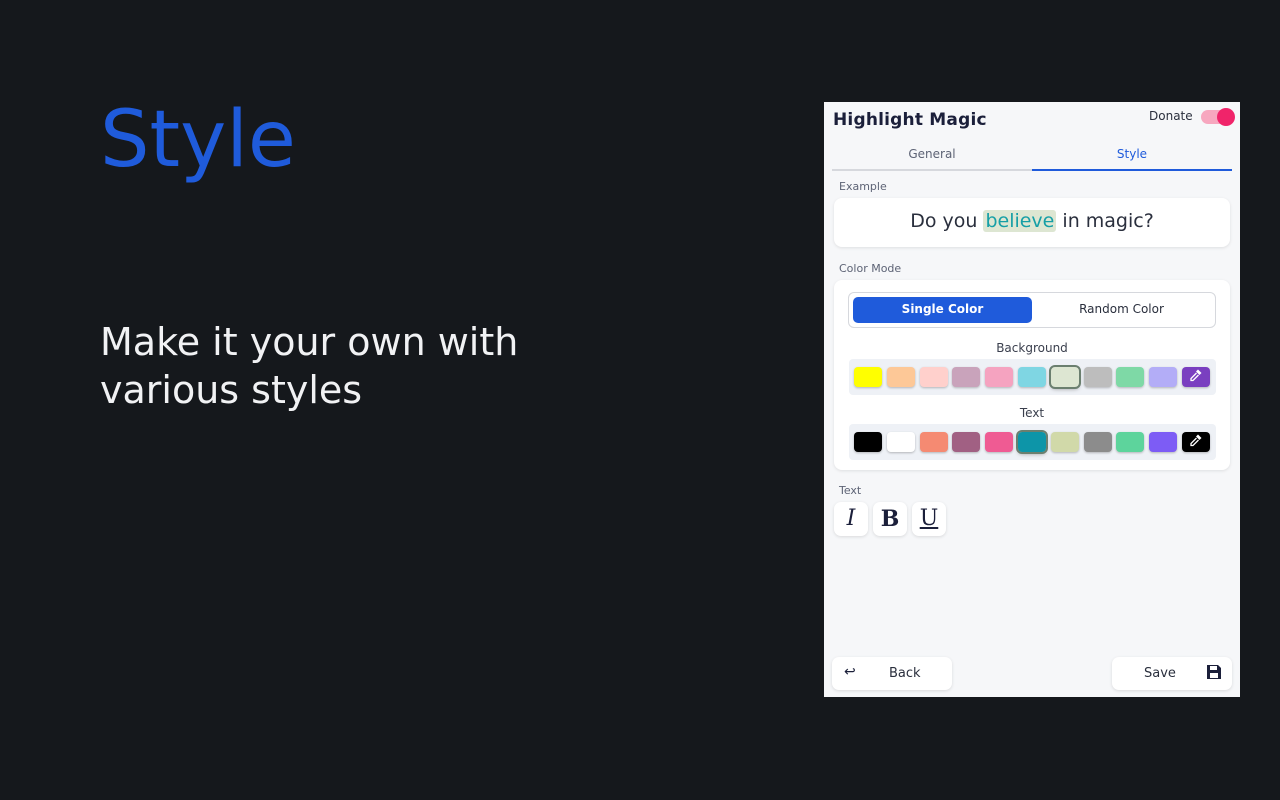  What do you see at coordinates (947, 221) in the screenshot?
I see `example-before: Do you` at bounding box center [947, 221].